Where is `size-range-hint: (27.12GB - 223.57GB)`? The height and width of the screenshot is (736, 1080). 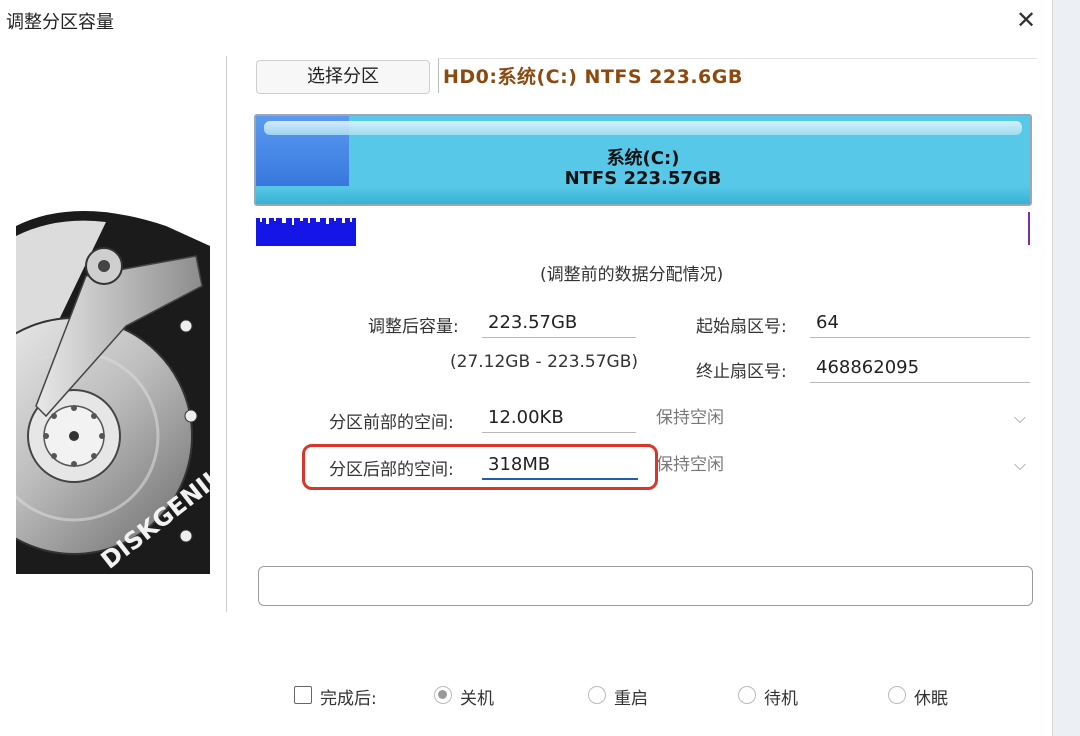 size-range-hint: (27.12GB - 223.57GB) is located at coordinates (544, 362).